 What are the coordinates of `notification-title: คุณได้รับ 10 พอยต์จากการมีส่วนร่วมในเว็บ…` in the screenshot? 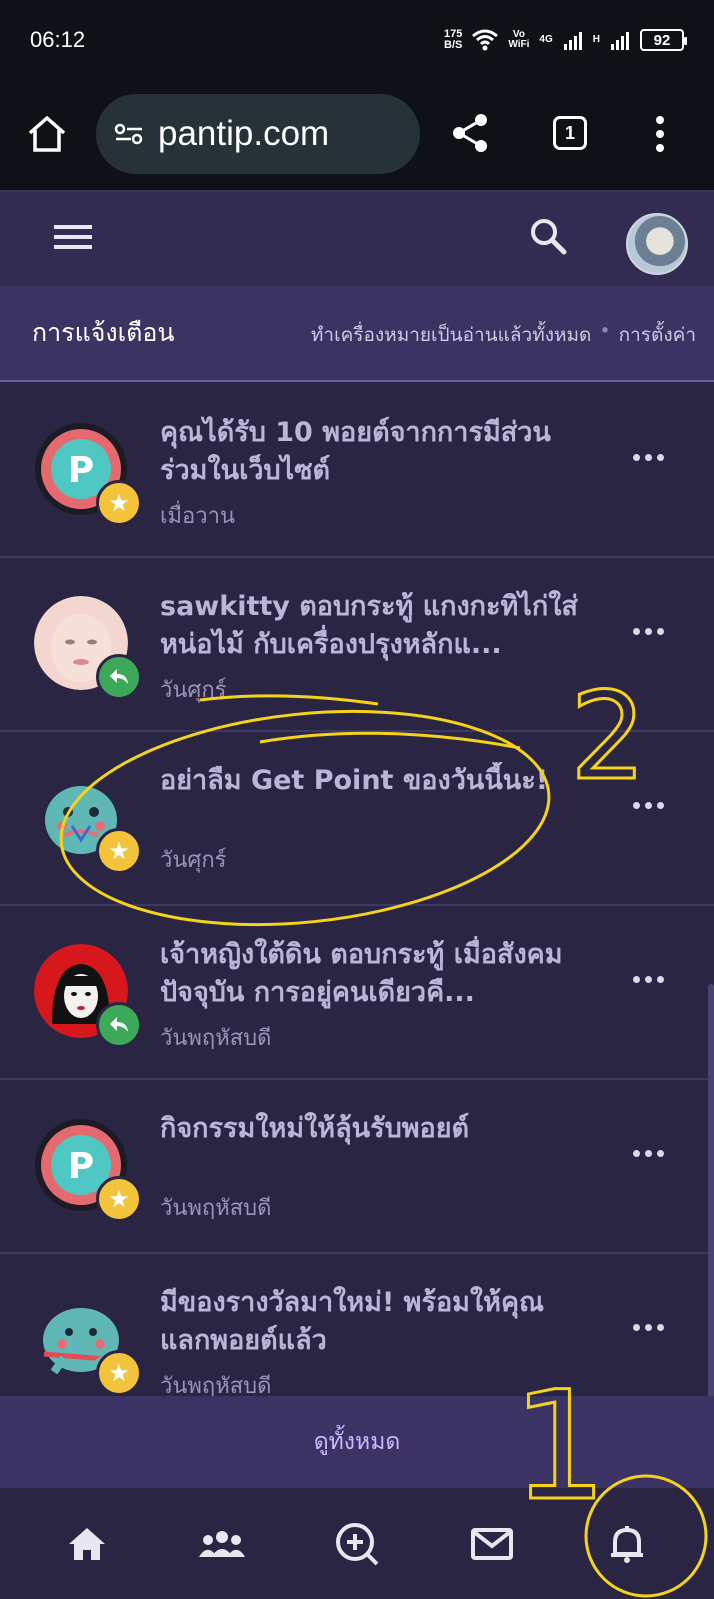 It's located at (355, 451).